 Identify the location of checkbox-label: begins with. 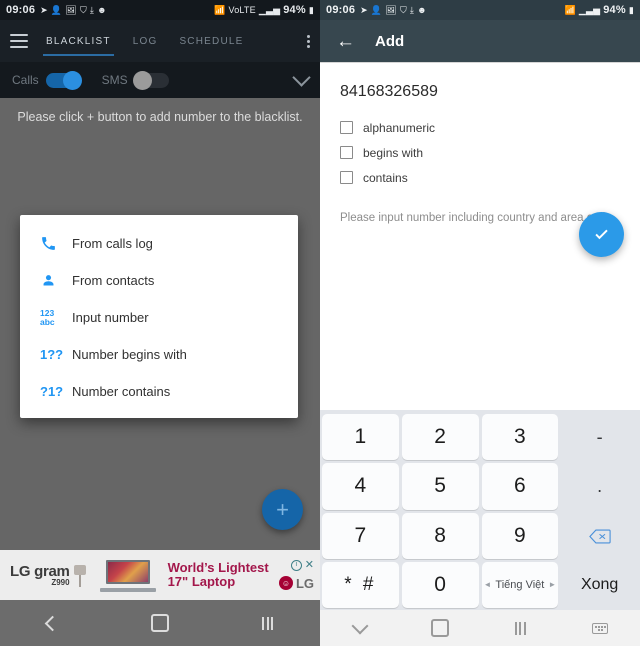
(393, 152).